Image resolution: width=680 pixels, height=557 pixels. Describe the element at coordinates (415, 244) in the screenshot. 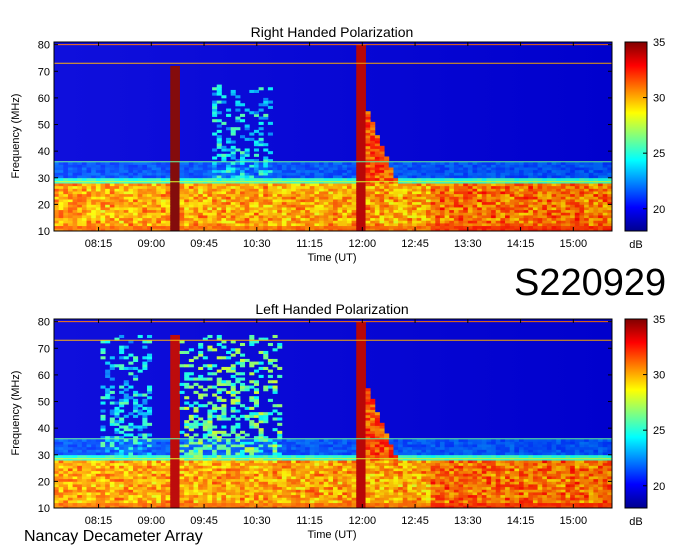

I see `x-tick-label: 12:45` at that location.